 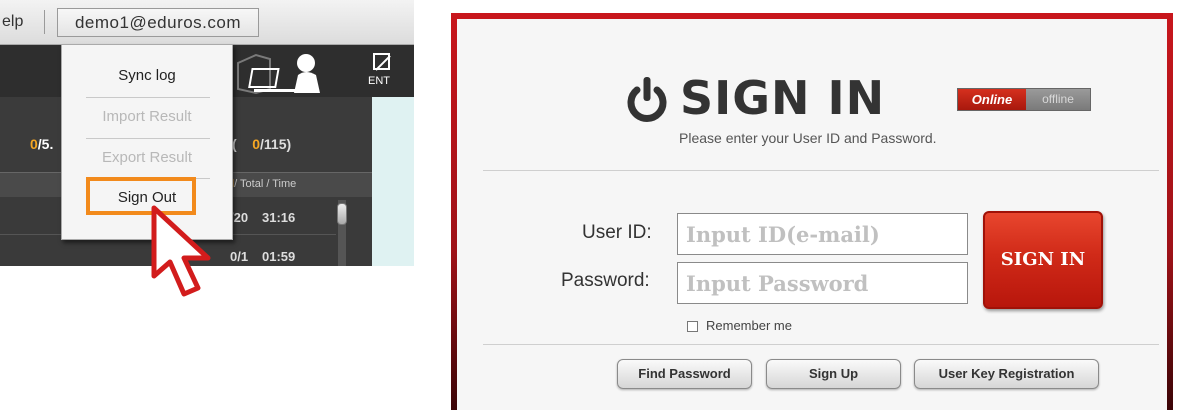 I want to click on menu-separator, so click(x=44, y=22).